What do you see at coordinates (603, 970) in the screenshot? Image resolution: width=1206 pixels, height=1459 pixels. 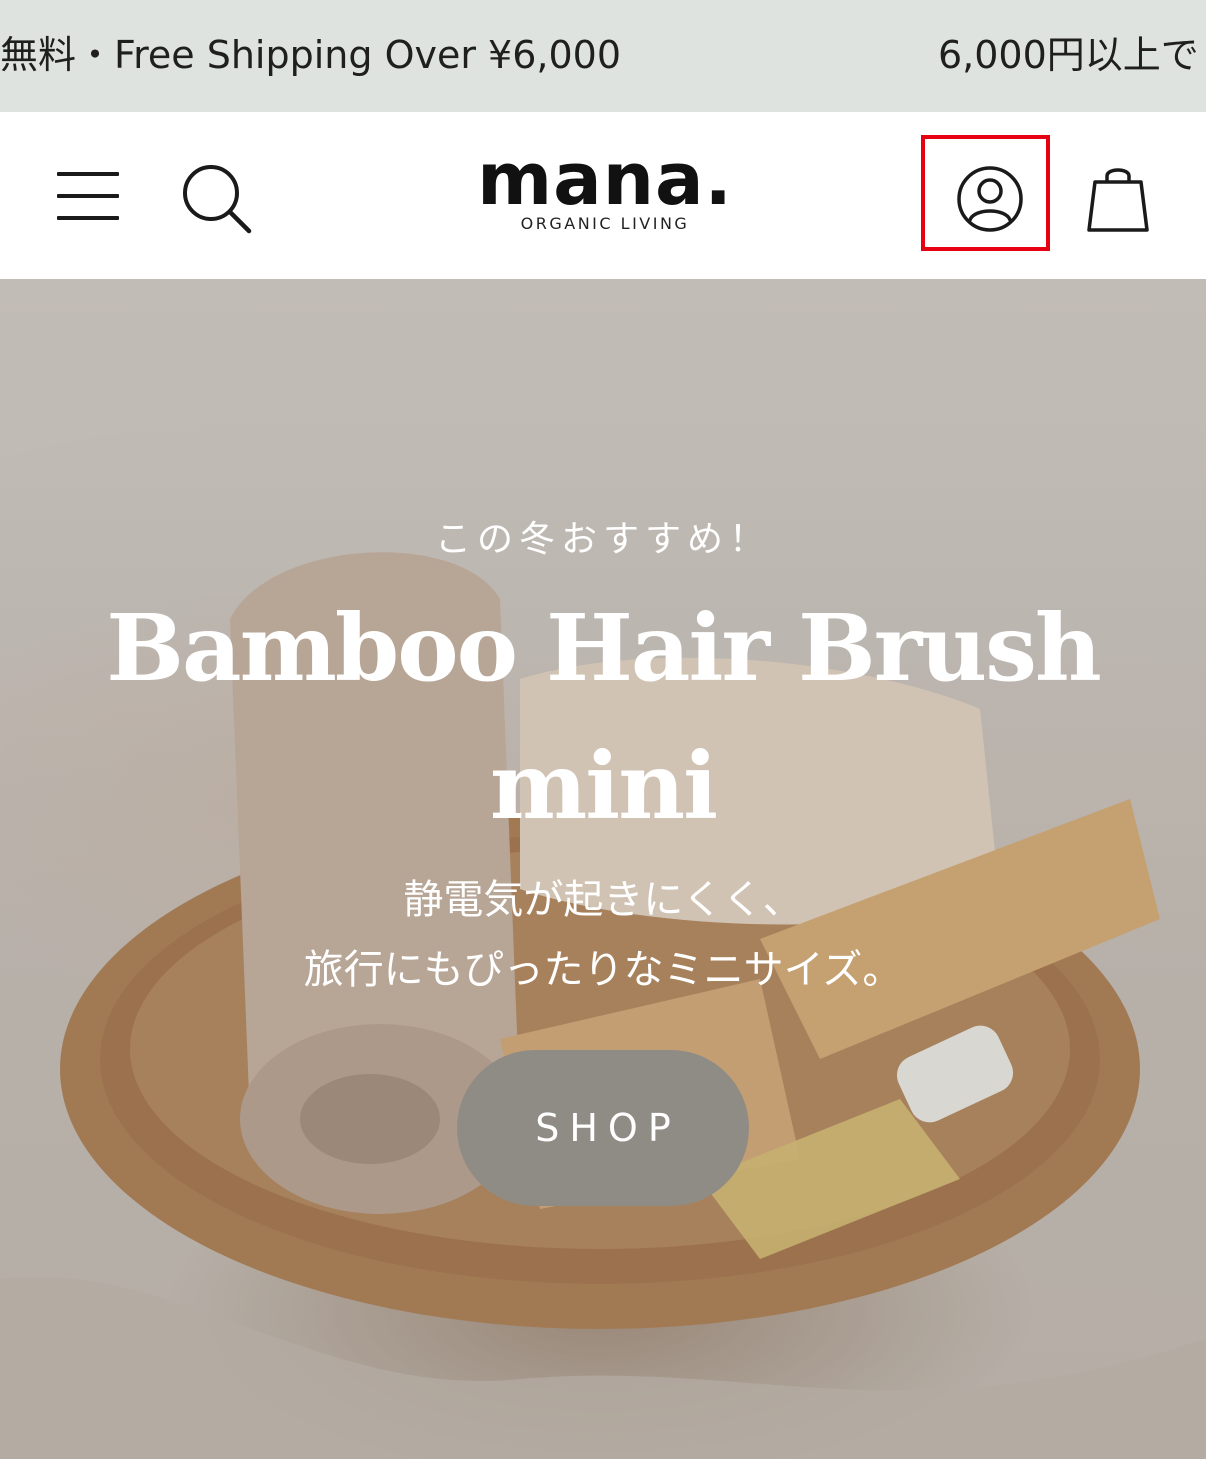 I see `hero-subtitle-line: 旅行にもぴったりなミニサイズ。` at bounding box center [603, 970].